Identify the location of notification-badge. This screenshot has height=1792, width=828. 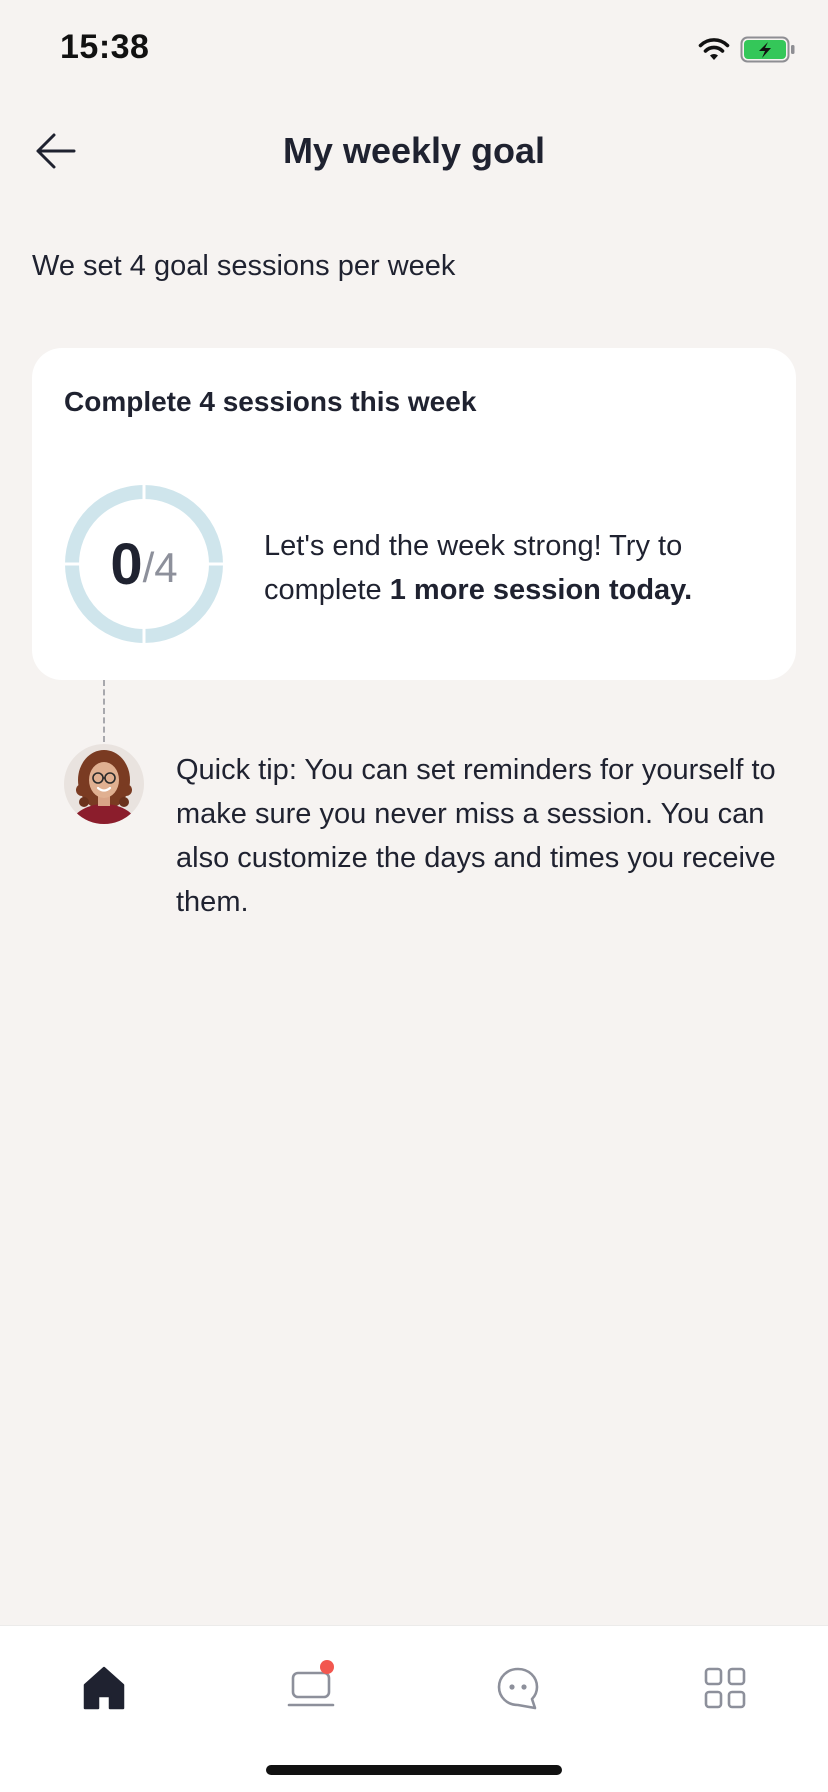
(327, 1667).